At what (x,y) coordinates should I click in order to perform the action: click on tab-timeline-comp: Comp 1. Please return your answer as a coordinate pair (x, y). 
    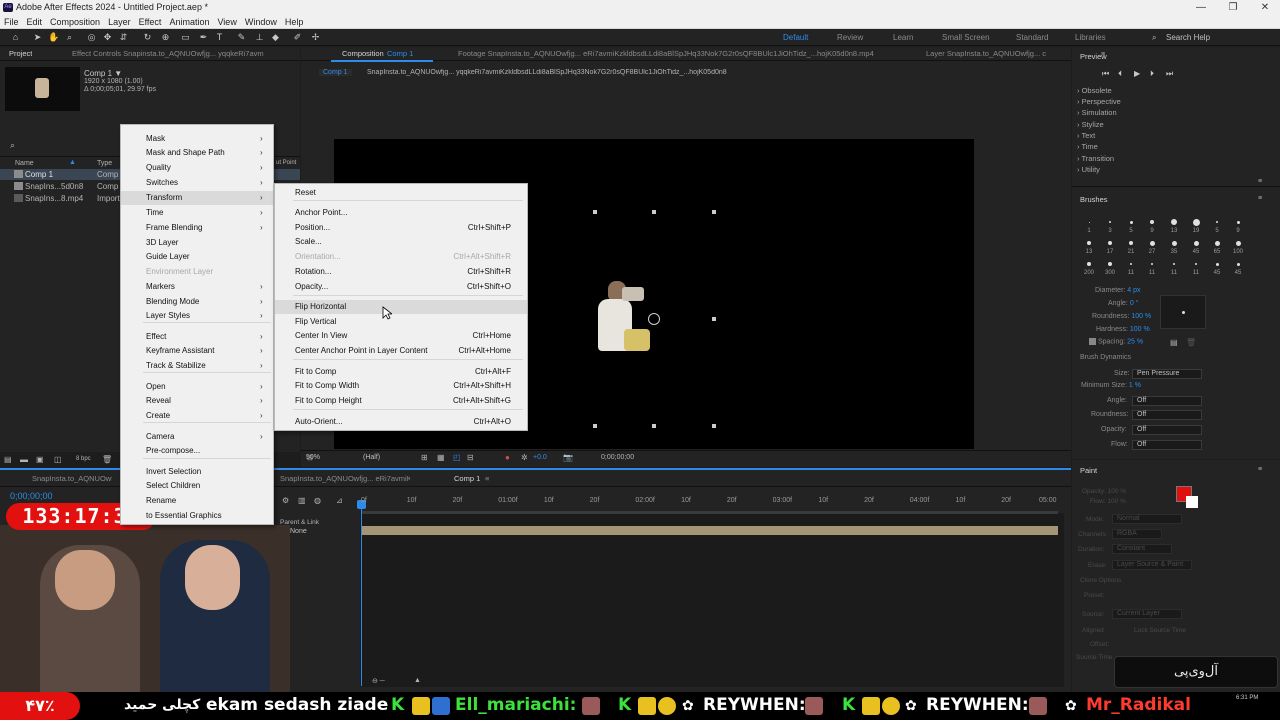
    Looking at the image, I should click on (467, 479).